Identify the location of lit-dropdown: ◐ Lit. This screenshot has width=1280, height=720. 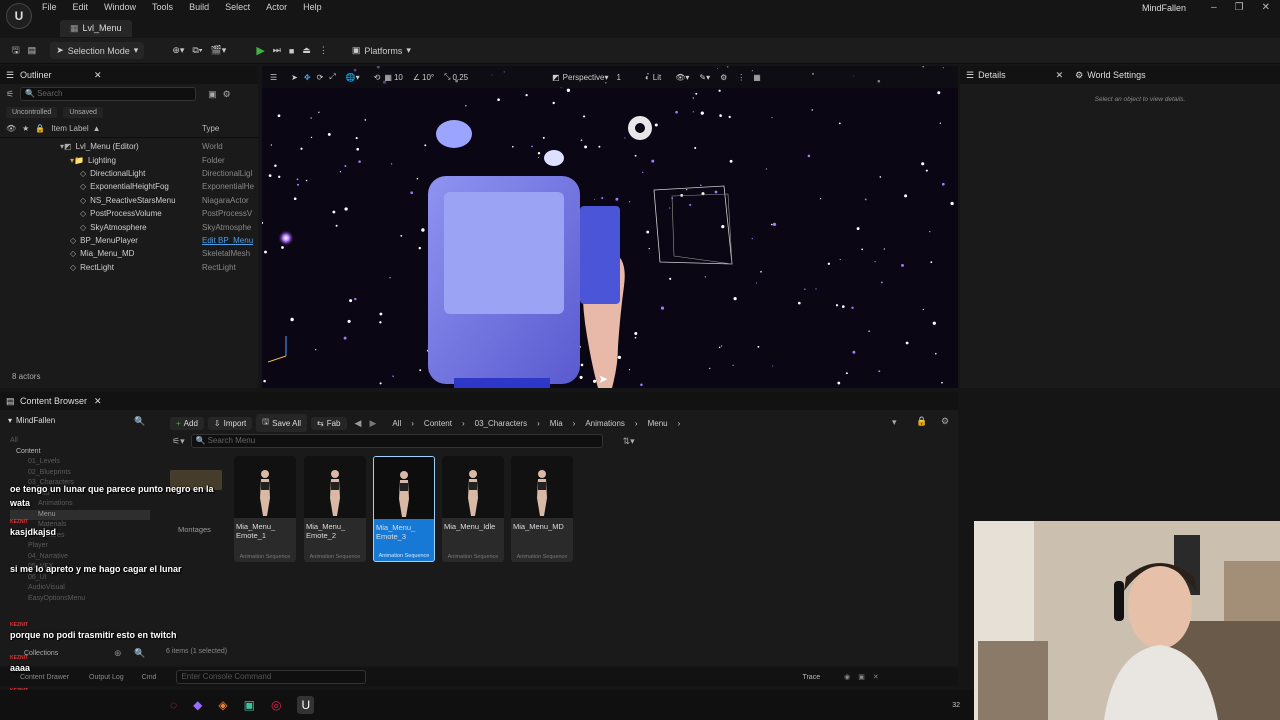
(653, 77).